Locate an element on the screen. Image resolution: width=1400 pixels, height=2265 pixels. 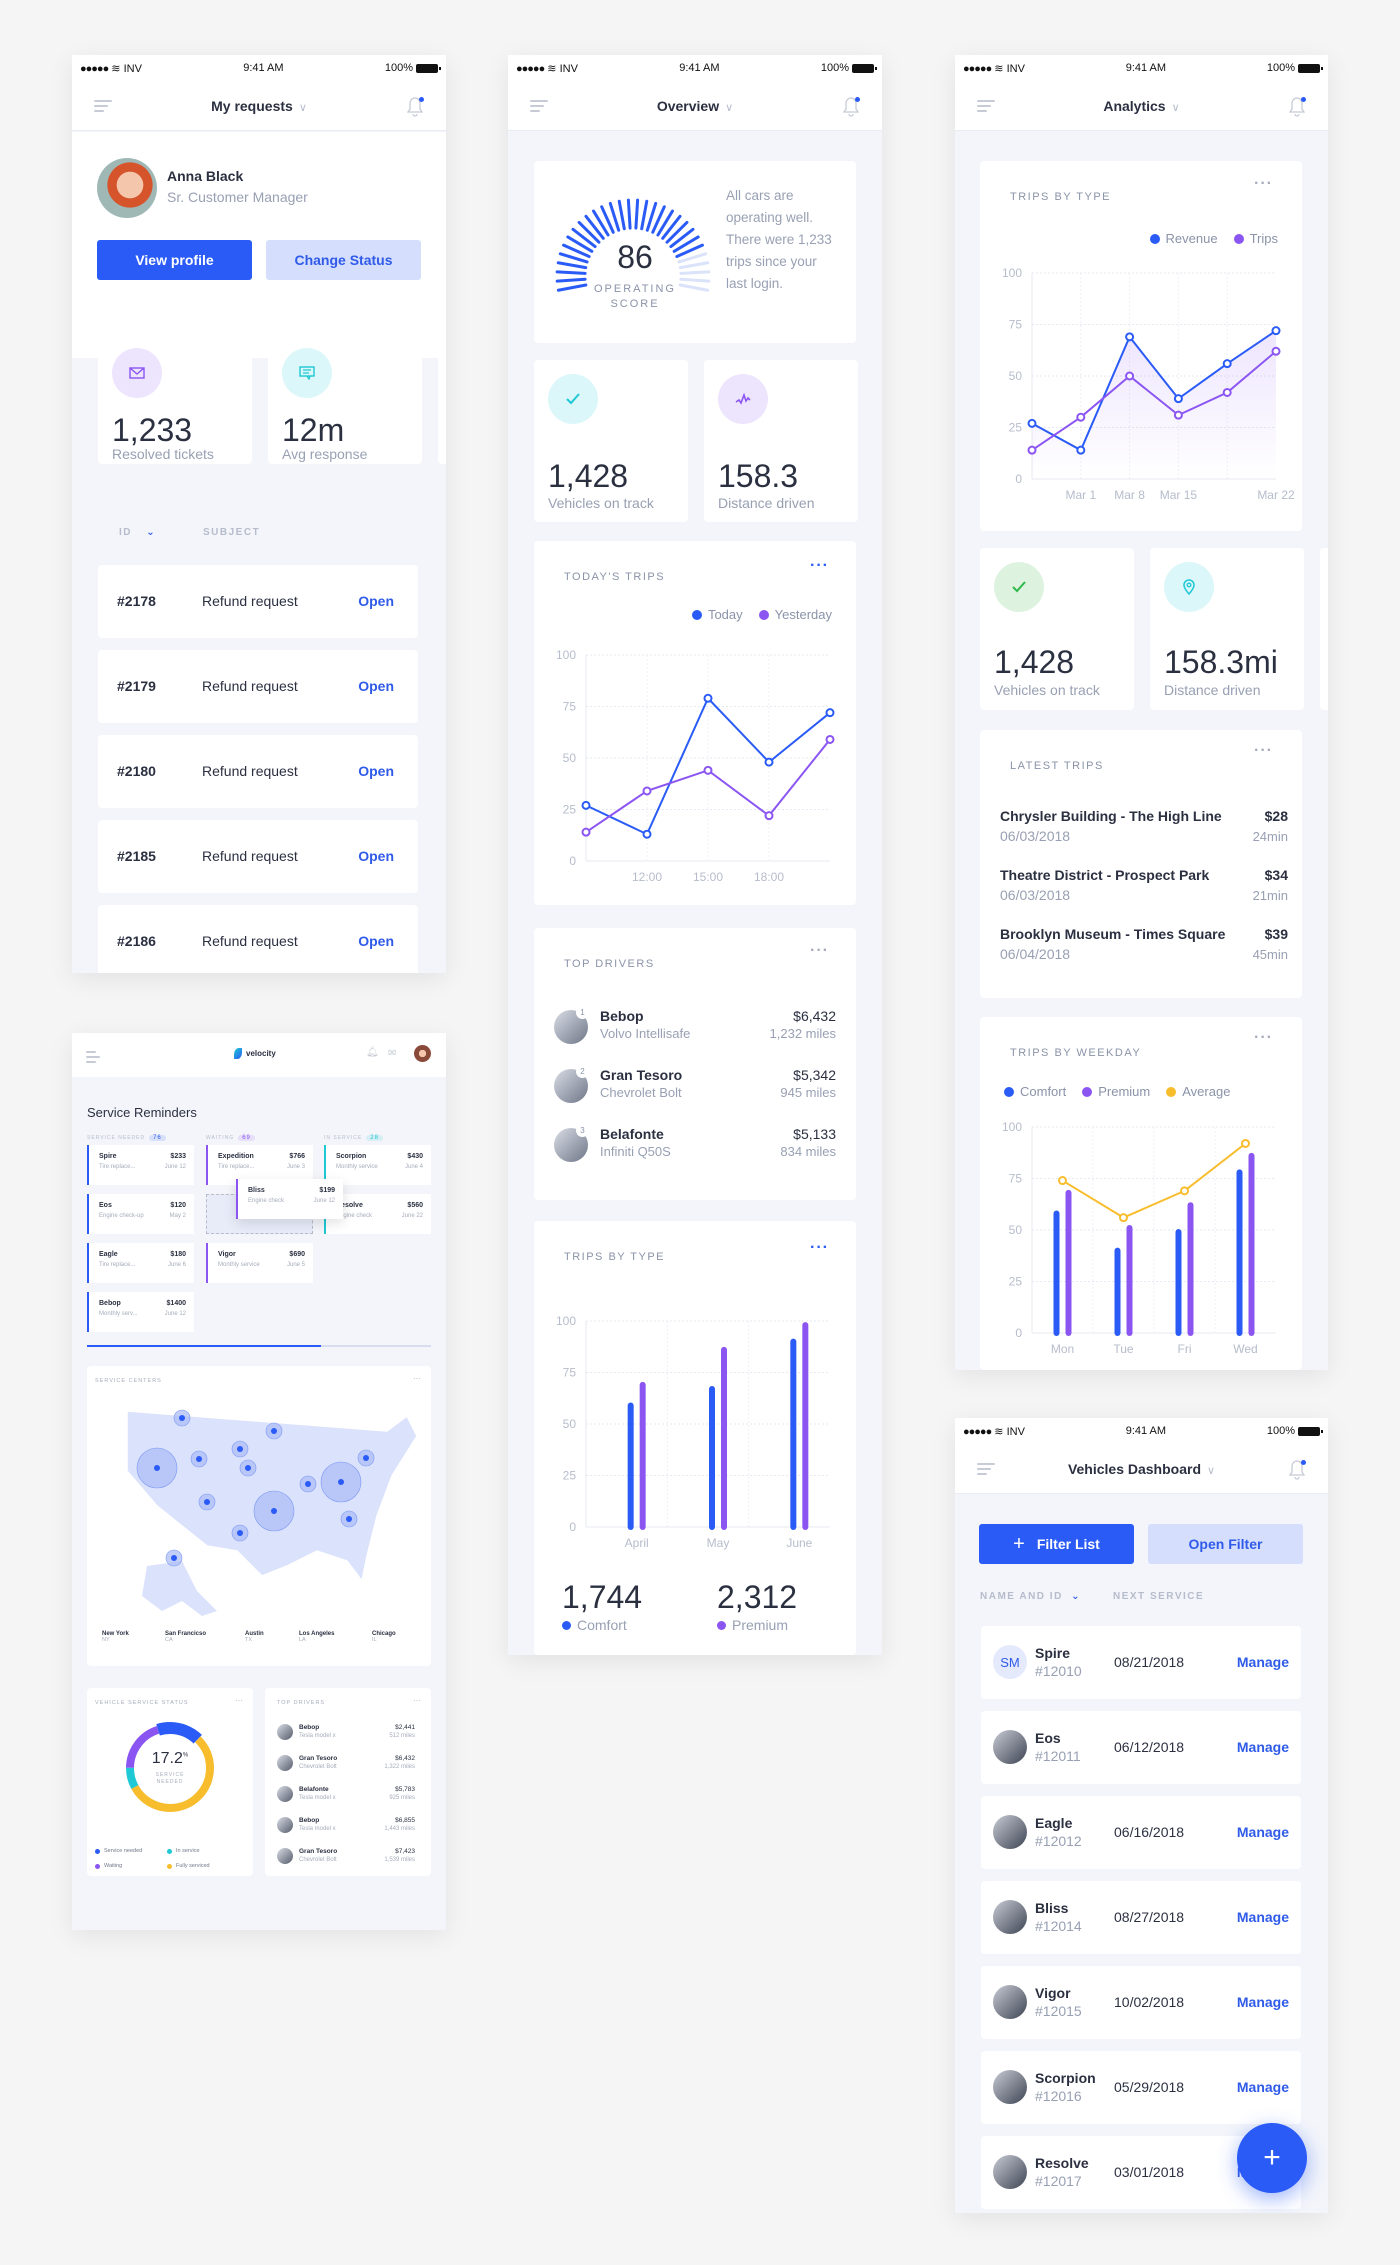
brand-logo: velocity is located at coordinates (255, 1053).